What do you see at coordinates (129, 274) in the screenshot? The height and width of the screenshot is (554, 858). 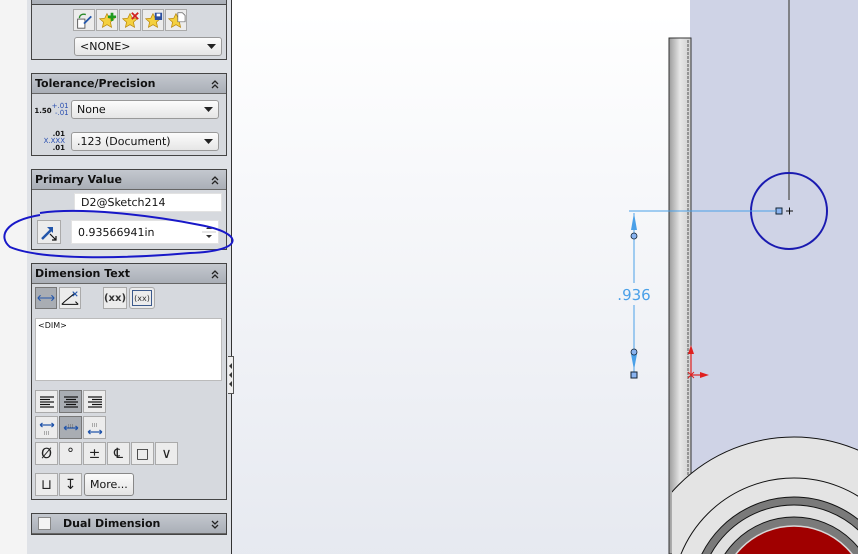 I see `section-header: Dimension Text` at bounding box center [129, 274].